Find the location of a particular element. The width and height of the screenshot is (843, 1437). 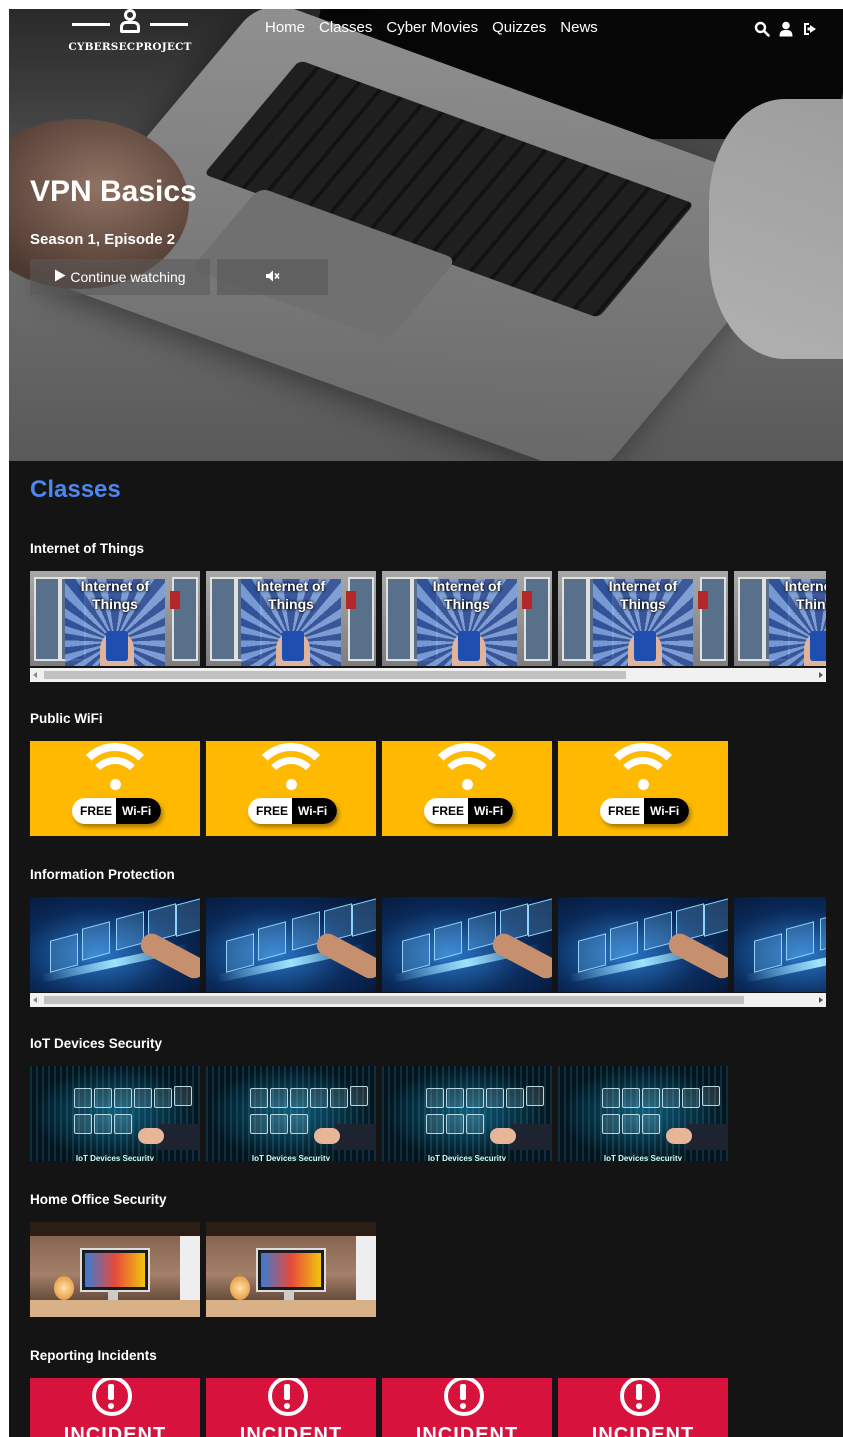

logo-icon is located at coordinates (130, 22).